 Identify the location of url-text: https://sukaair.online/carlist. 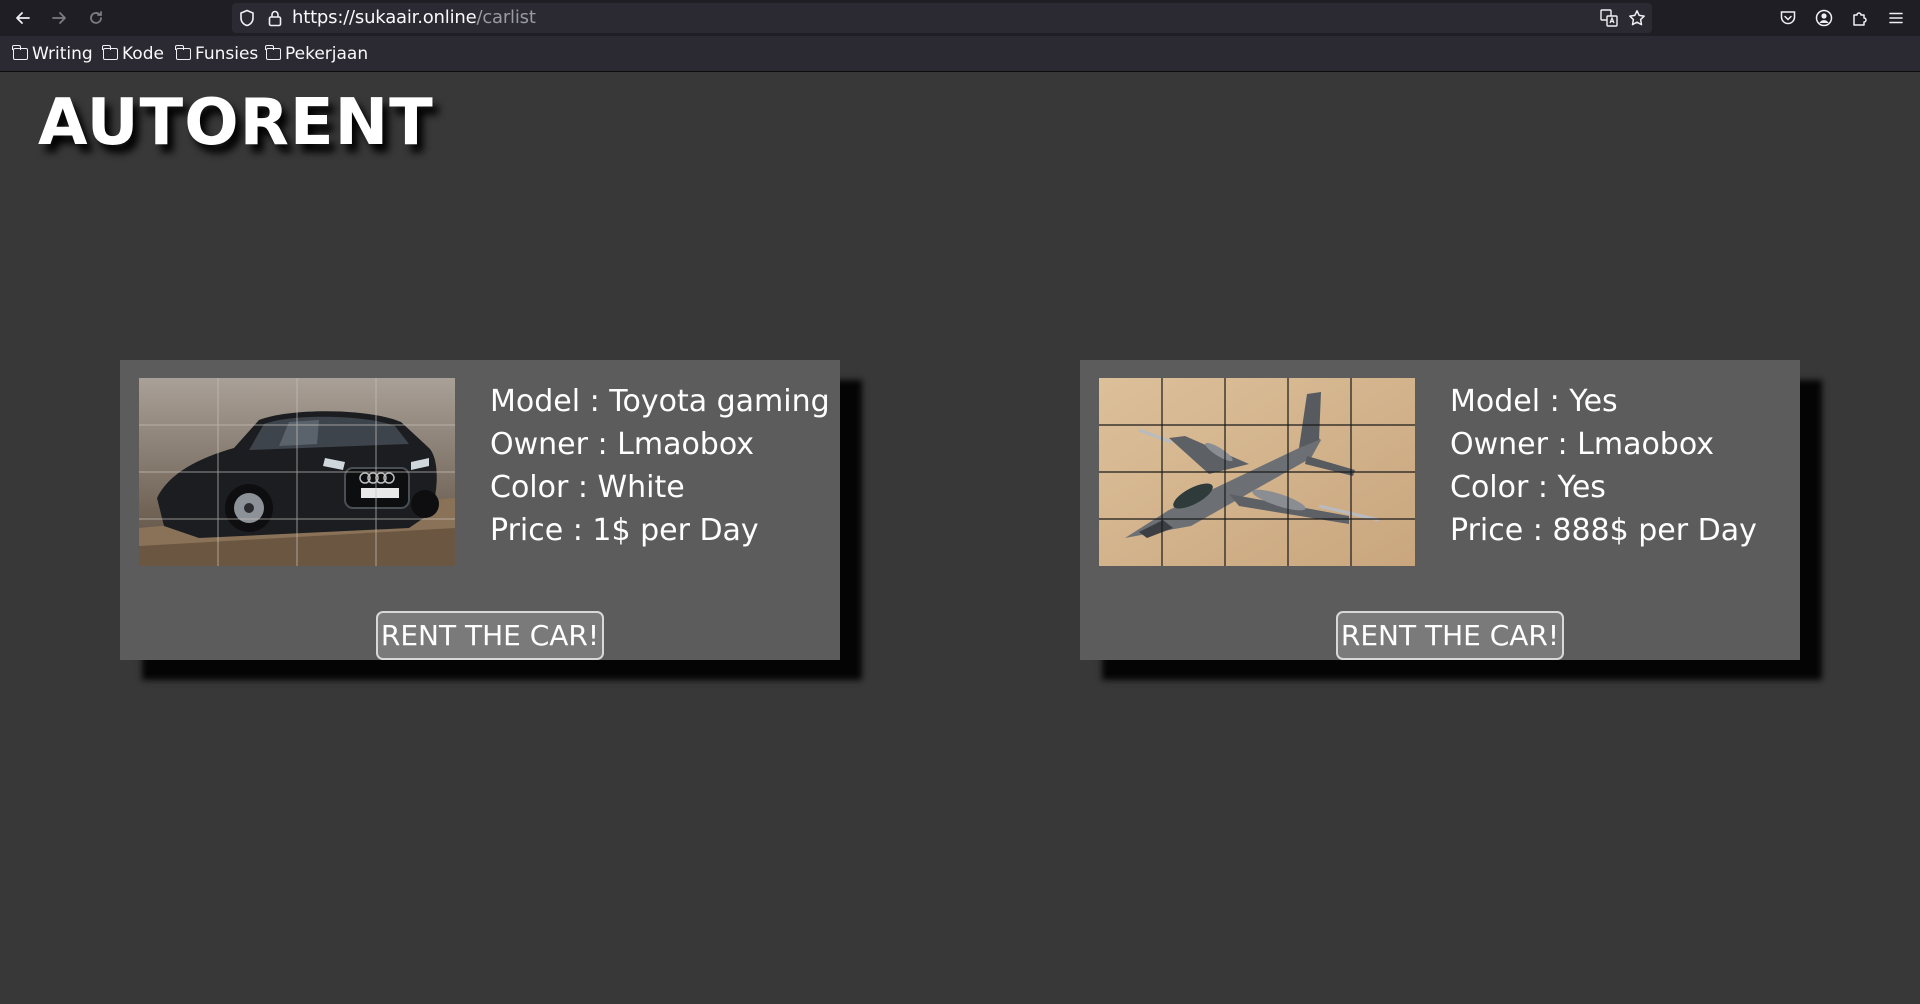
(414, 18).